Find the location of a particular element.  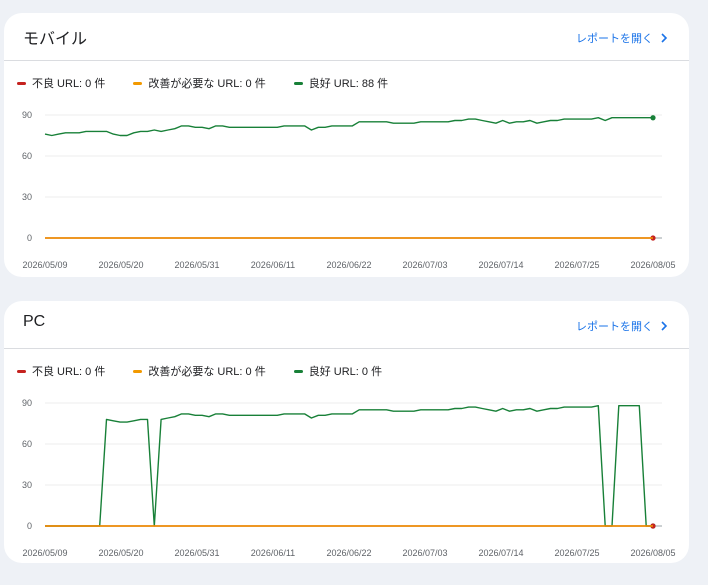

chart-legend: 不良 URL: 0 件 改善が必要な URL: 0 件 良好 URL: 88 件 is located at coordinates (216, 83).